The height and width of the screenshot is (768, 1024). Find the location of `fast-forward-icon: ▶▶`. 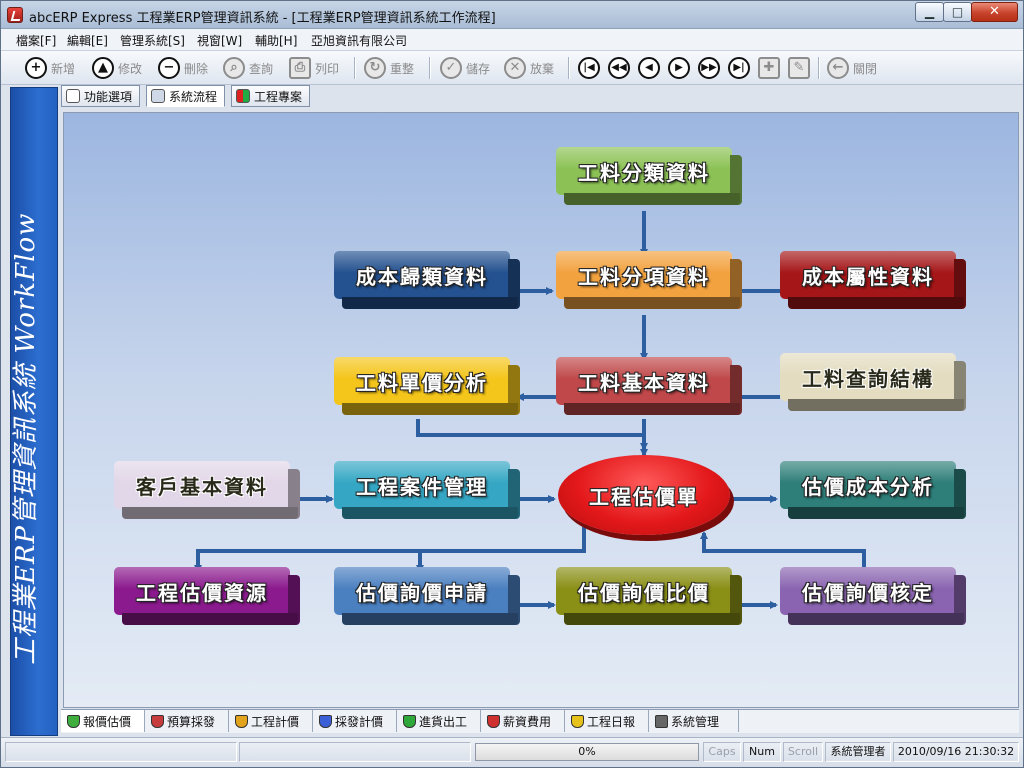

fast-forward-icon: ▶▶ is located at coordinates (709, 68).